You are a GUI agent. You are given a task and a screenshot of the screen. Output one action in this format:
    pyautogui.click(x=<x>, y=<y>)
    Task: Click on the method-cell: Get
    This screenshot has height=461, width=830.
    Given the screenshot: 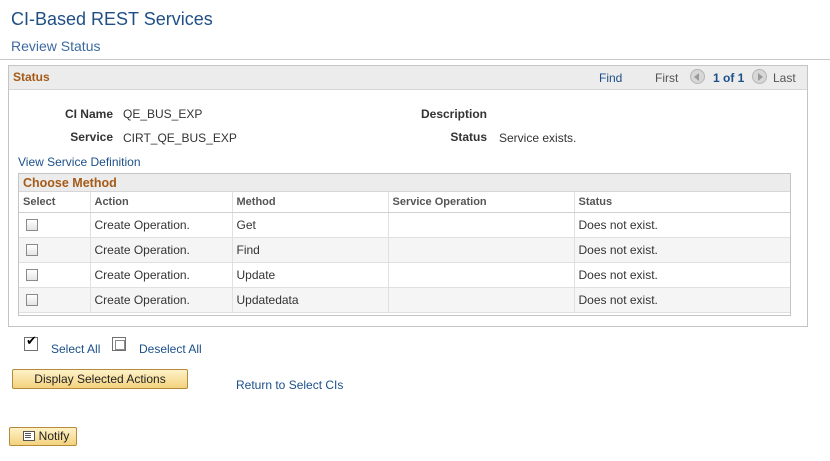 What is the action you would take?
    pyautogui.click(x=310, y=225)
    